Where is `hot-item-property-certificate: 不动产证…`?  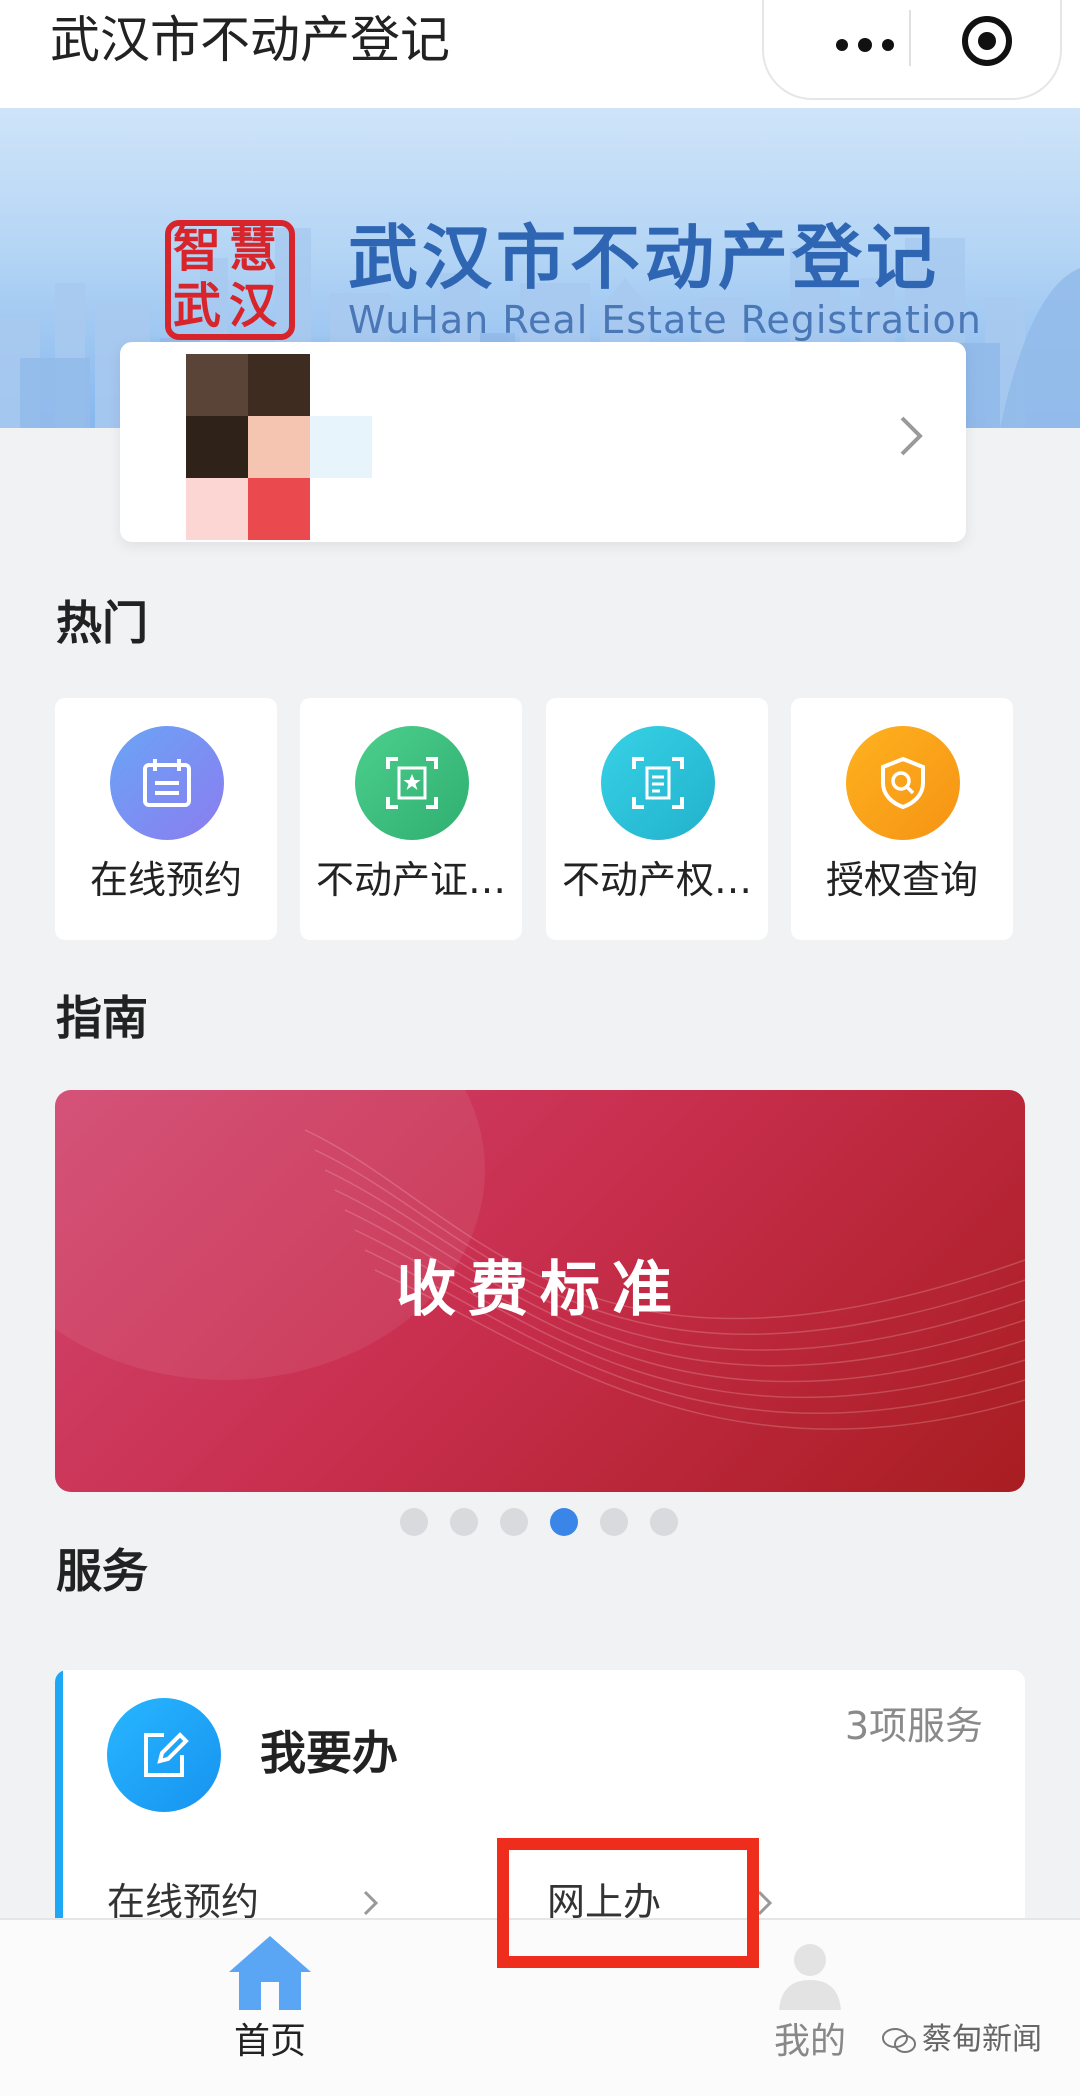 hot-item-property-certificate: 不动产证… is located at coordinates (411, 819).